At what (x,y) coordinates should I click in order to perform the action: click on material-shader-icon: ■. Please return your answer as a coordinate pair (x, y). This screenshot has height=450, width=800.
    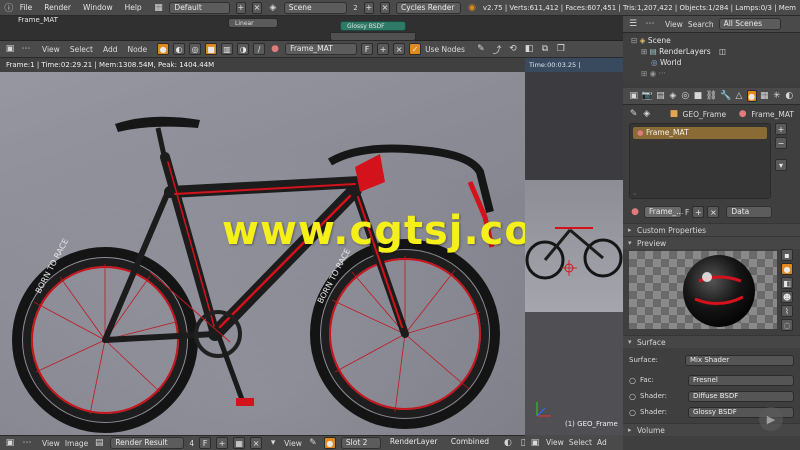
    Looking at the image, I should click on (211, 49).